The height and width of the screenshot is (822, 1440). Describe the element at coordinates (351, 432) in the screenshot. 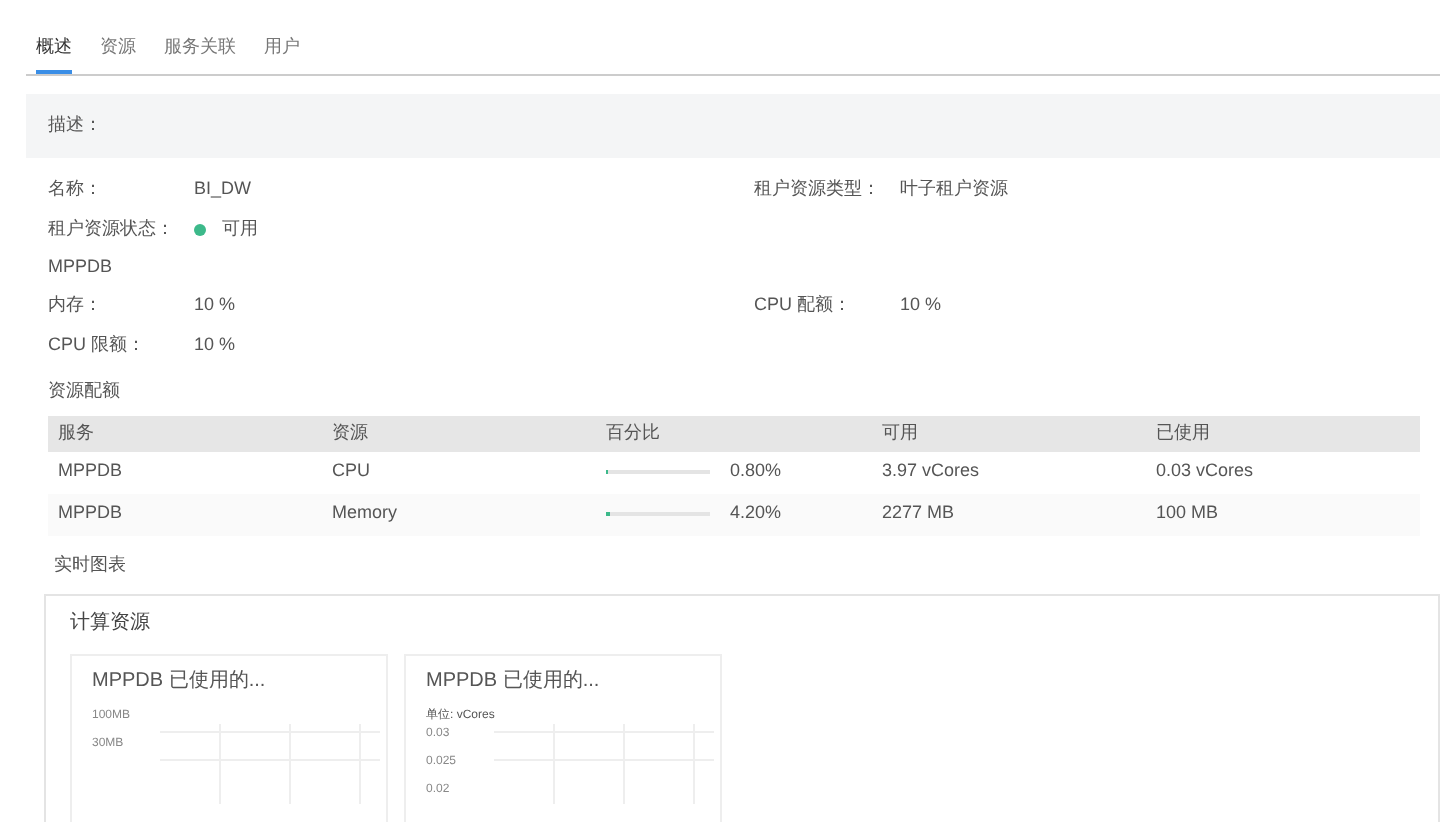

I see `column-header: 资源` at that location.